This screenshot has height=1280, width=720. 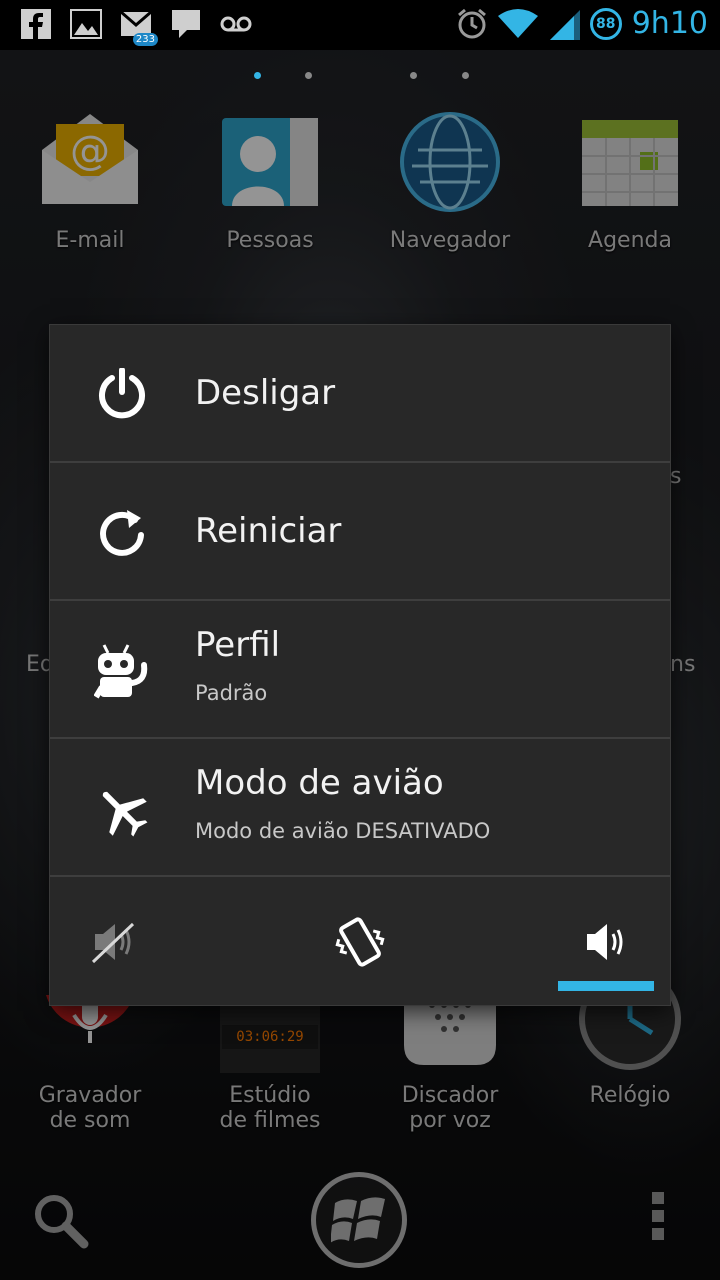 I want to click on selected-sound-mode-indicator, so click(x=606, y=986).